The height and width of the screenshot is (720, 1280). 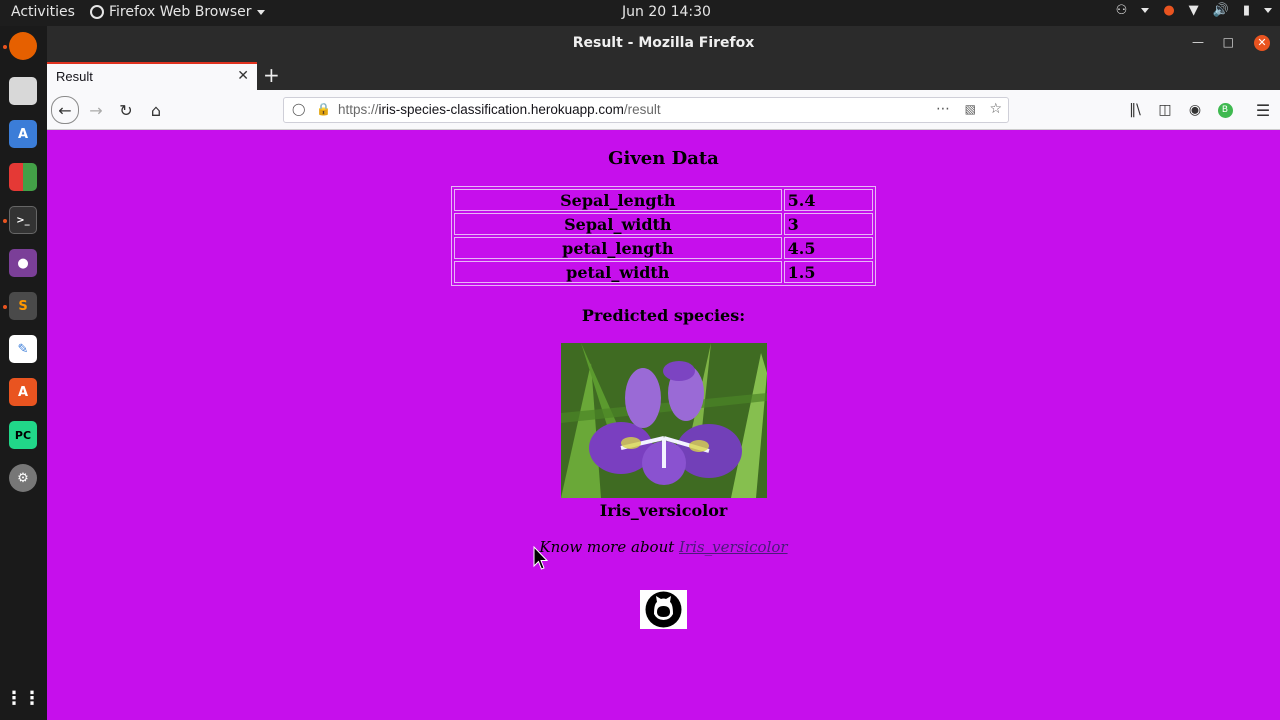 I want to click on library-icon: ‖\, so click(x=1135, y=110).